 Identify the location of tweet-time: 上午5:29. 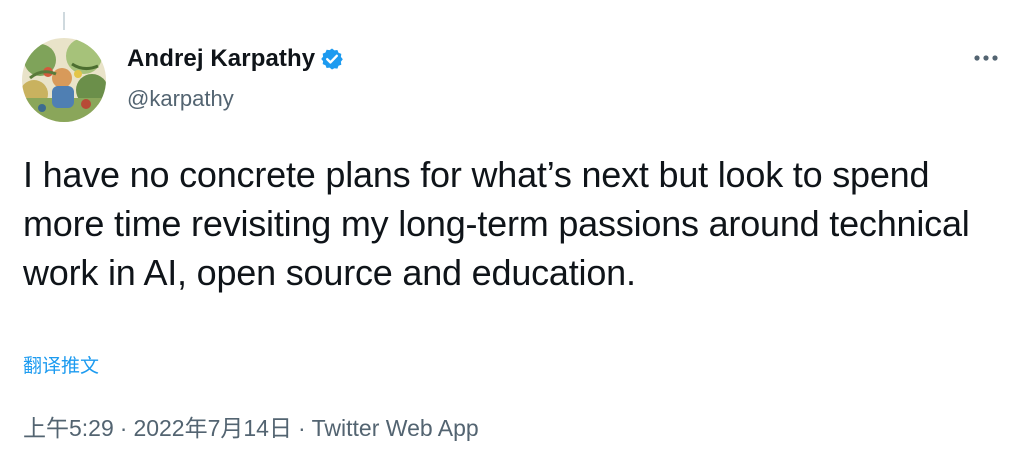
(68, 428).